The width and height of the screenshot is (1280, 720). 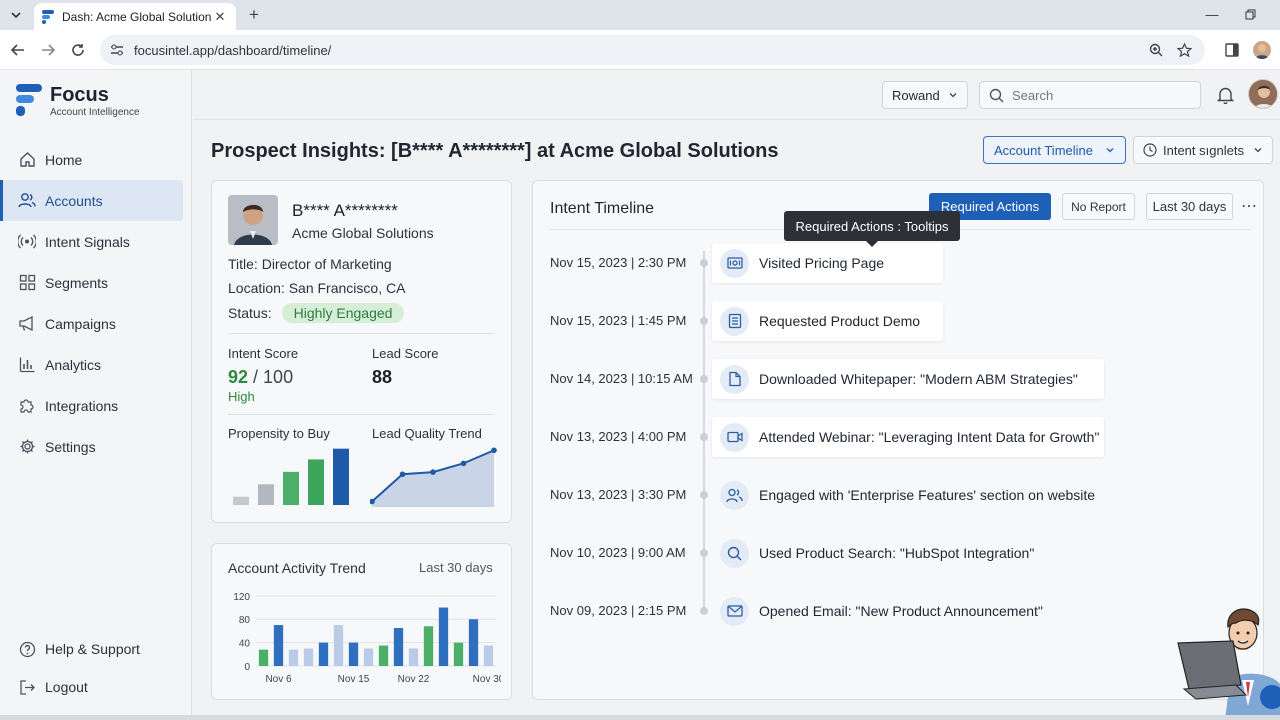 I want to click on close-icon: ✕, so click(x=220, y=17).